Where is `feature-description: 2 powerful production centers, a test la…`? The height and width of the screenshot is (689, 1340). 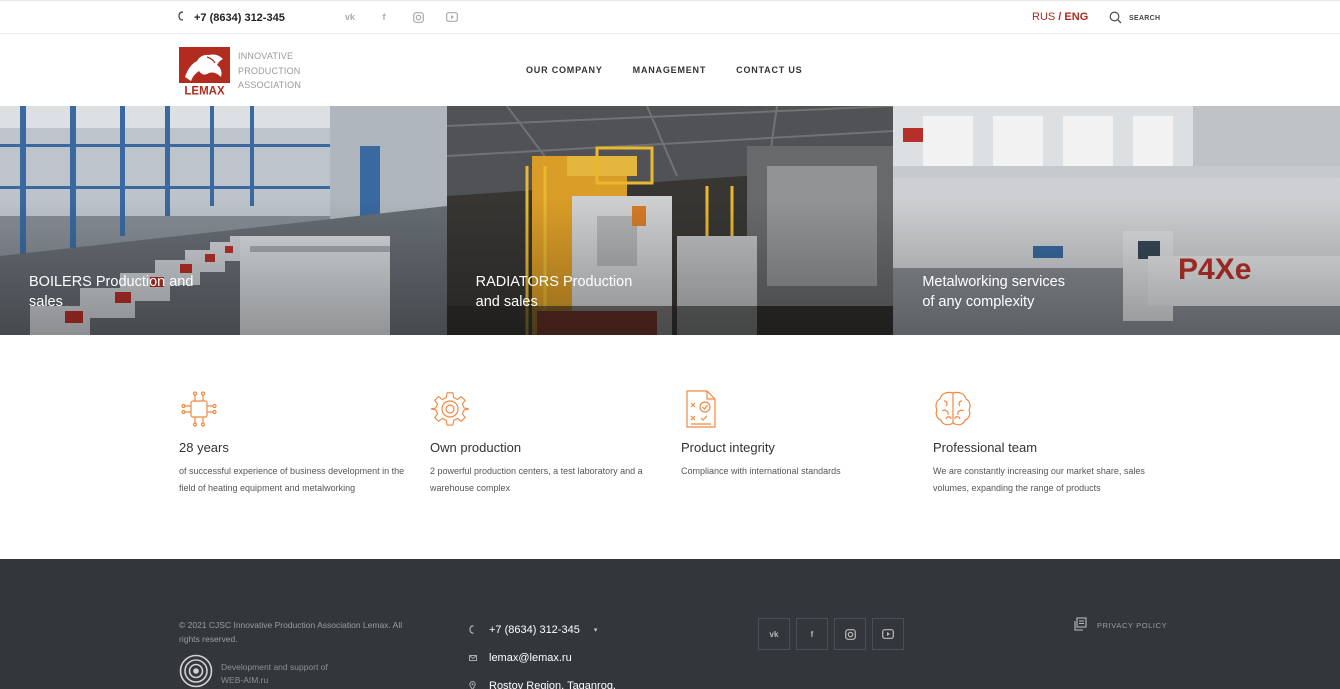
feature-description: 2 powerful production centers, a test la… is located at coordinates (536, 479).